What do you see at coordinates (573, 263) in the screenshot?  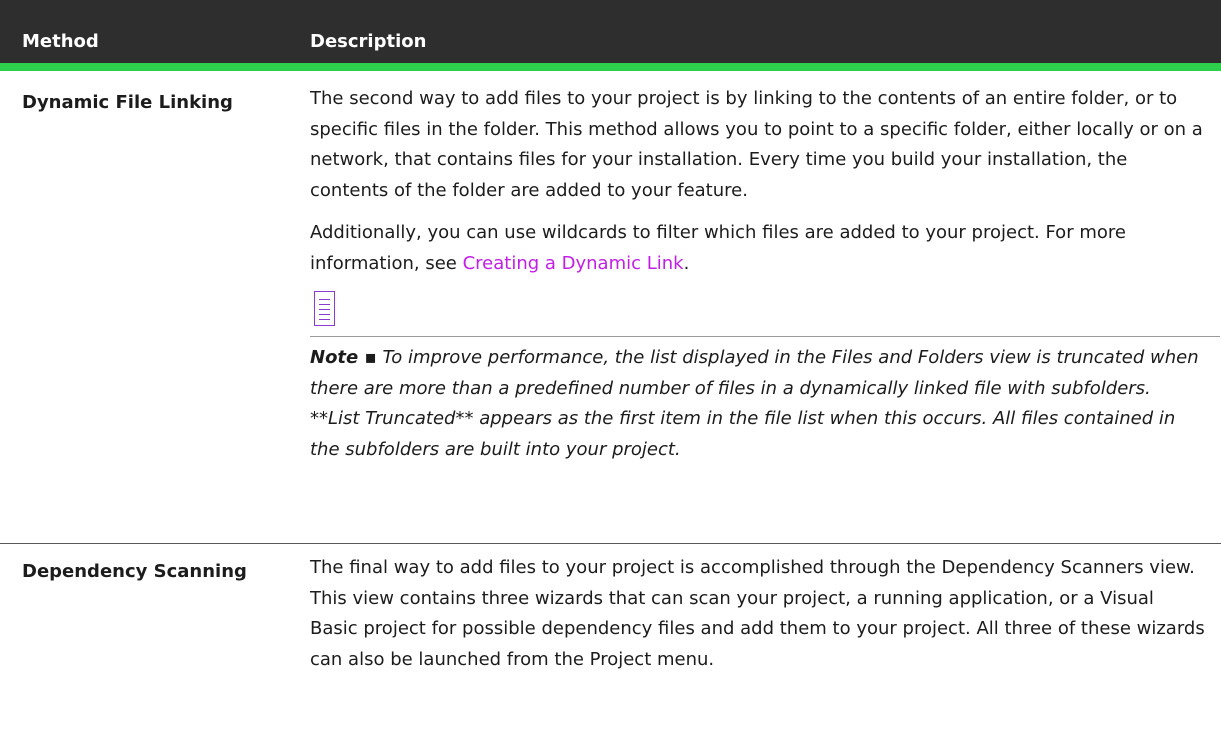 I see `creating-dynamic-link-link: Creating a Dynamic Link` at bounding box center [573, 263].